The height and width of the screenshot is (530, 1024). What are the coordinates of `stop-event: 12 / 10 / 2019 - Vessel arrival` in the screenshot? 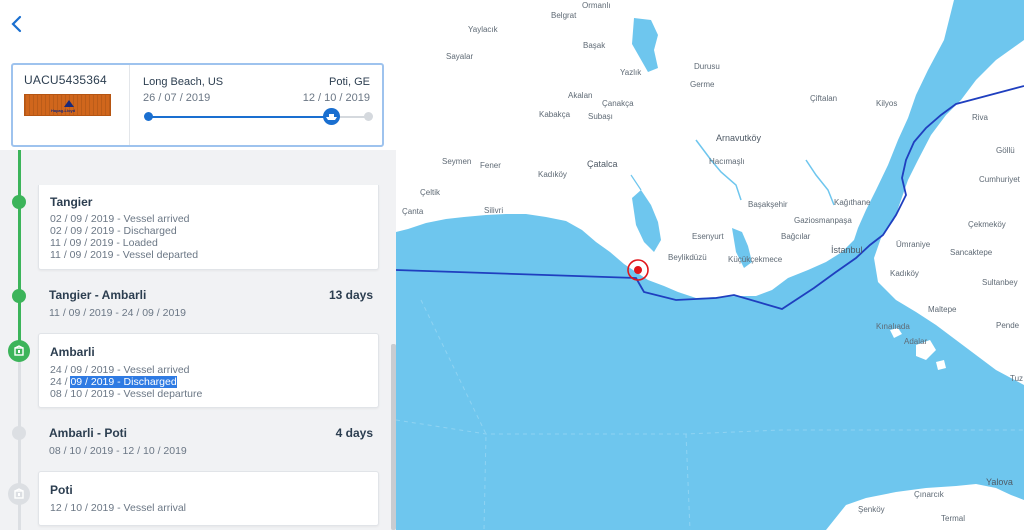 It's located at (118, 508).